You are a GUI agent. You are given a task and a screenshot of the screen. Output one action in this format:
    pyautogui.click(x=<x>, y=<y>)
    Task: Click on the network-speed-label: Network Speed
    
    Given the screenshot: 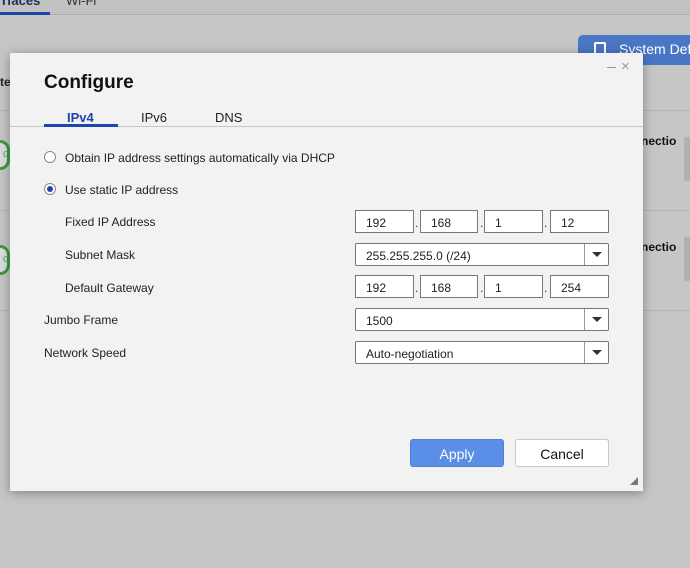 What is the action you would take?
    pyautogui.click(x=85, y=353)
    